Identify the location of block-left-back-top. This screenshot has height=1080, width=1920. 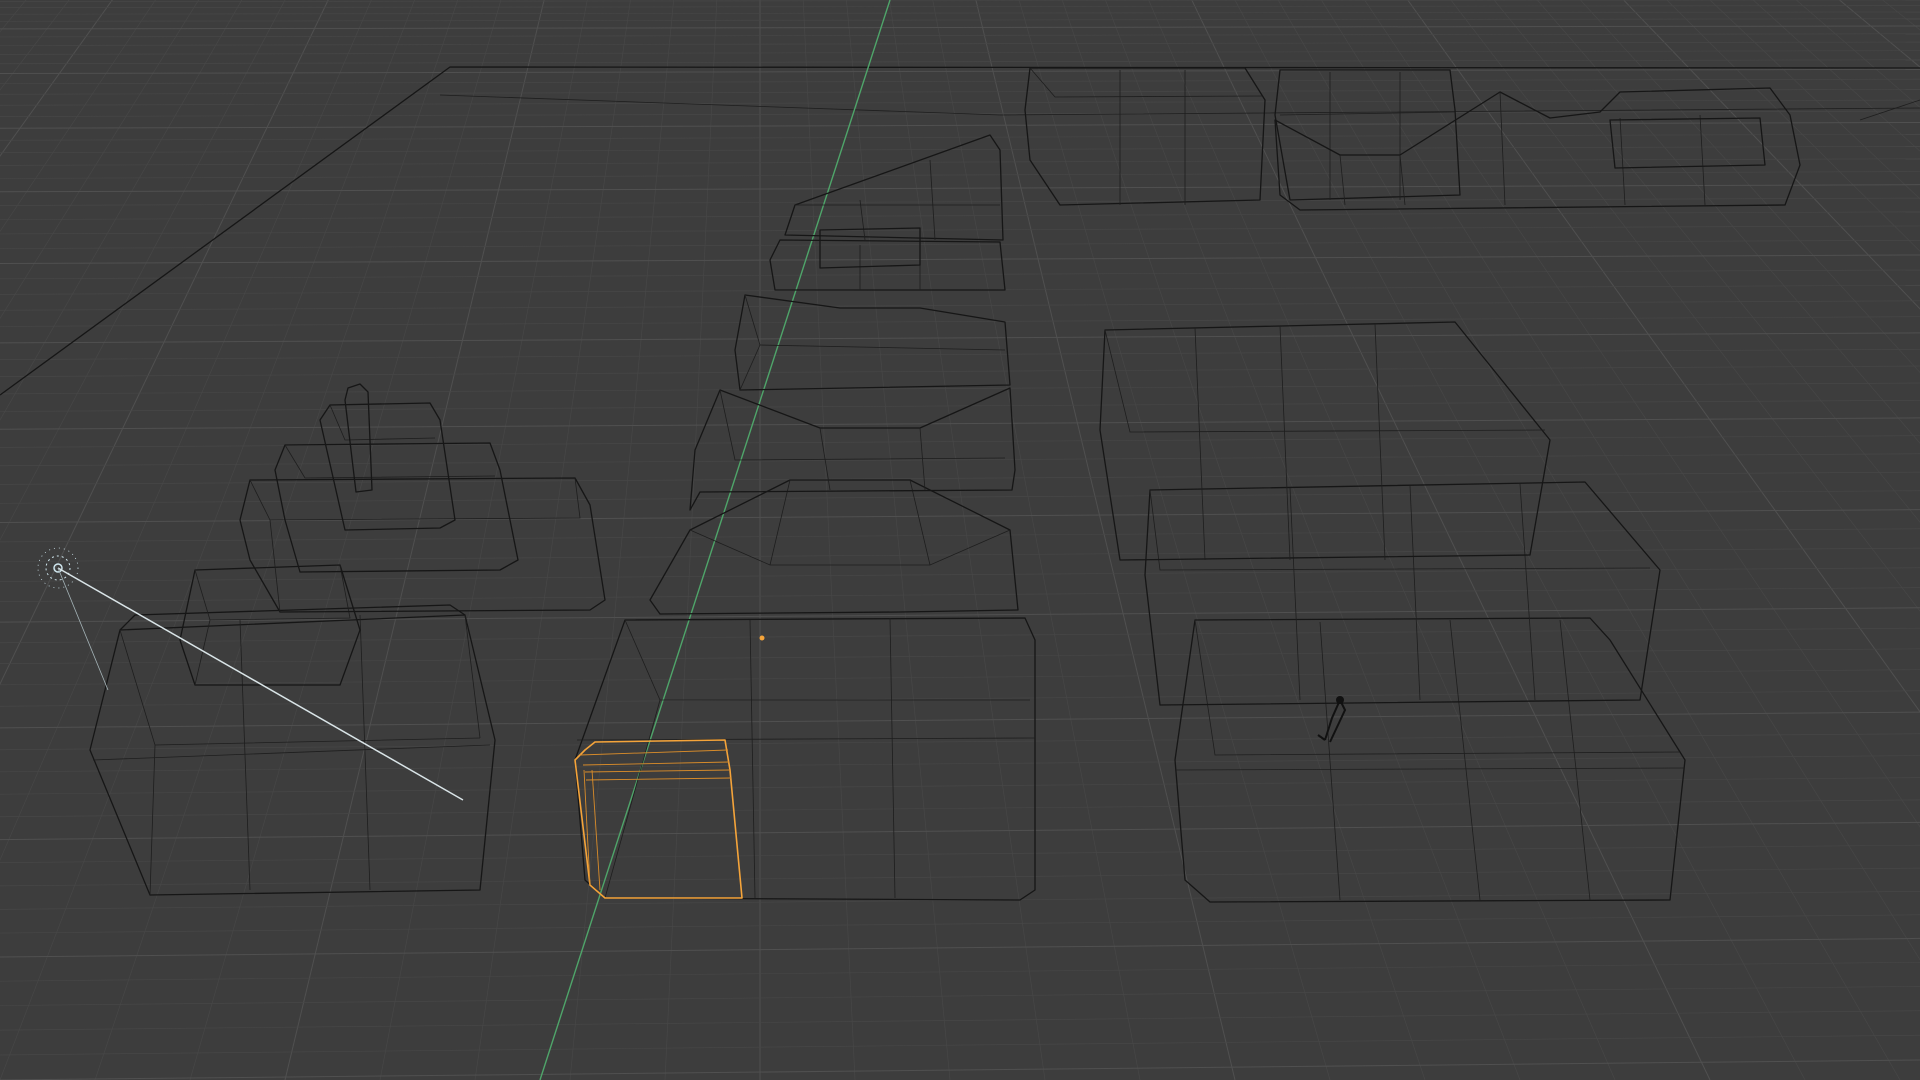
(387, 457).